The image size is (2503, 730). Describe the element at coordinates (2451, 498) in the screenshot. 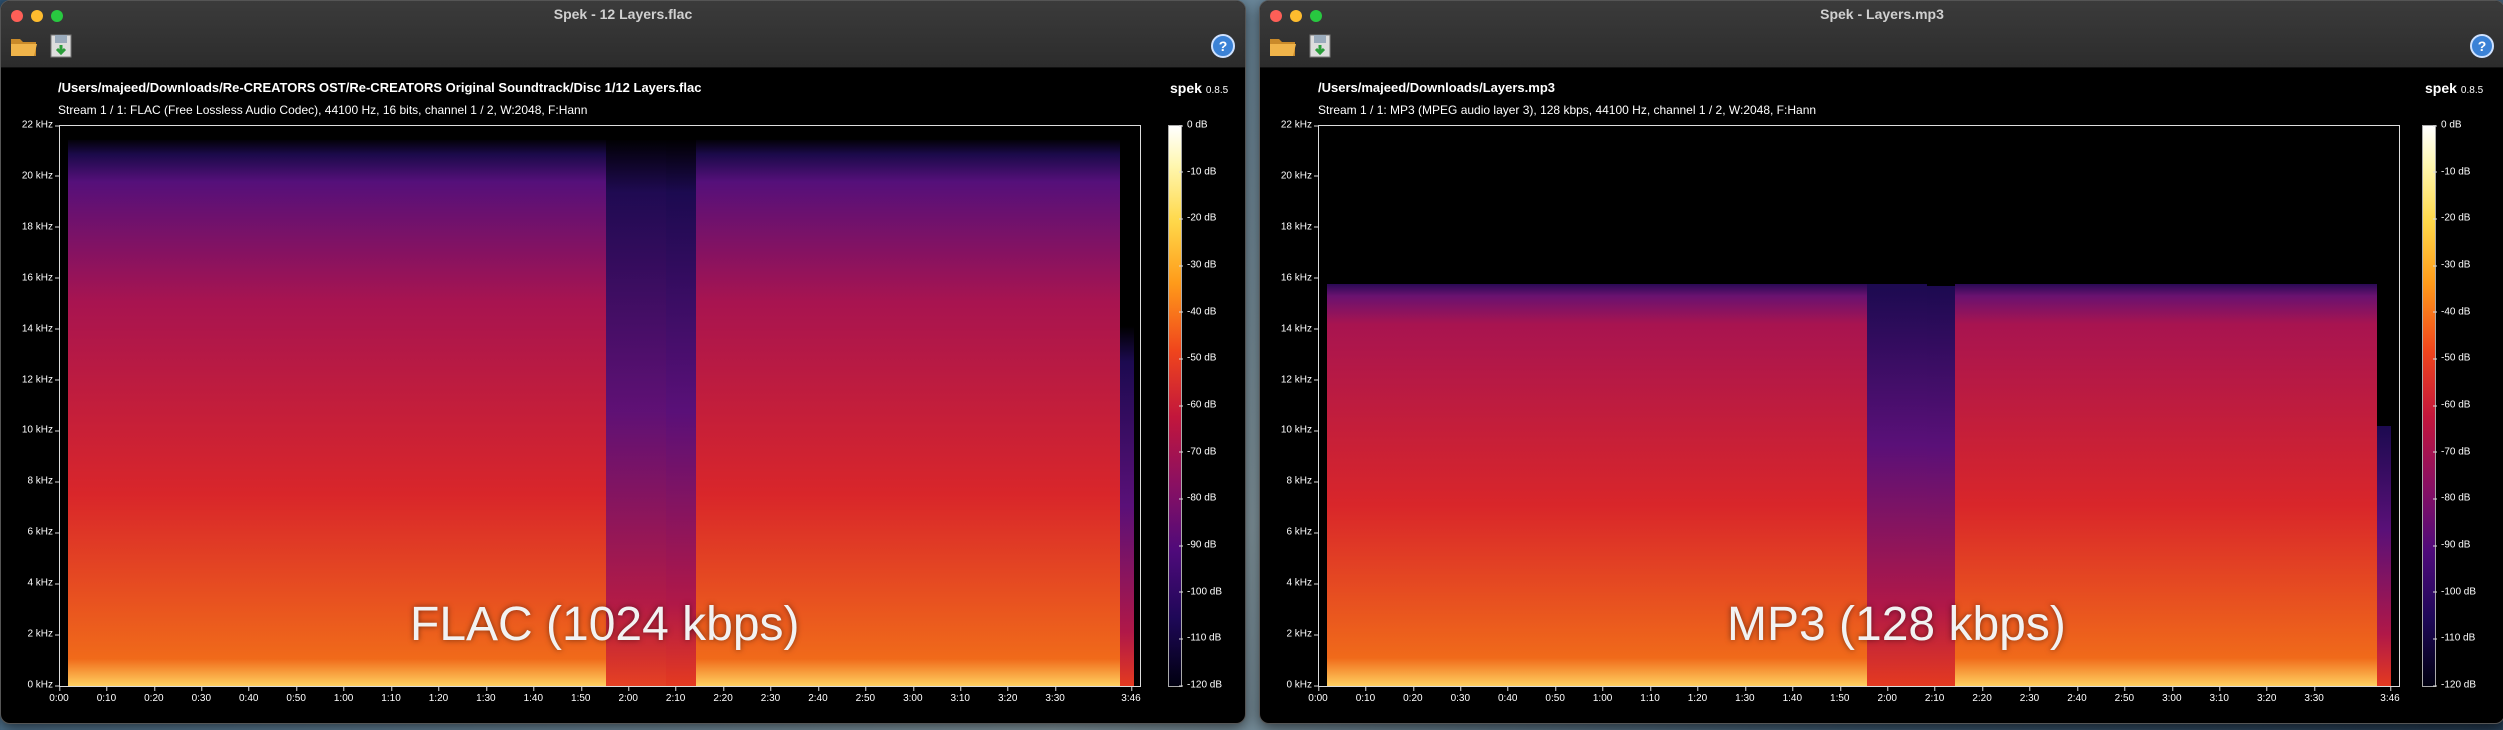

I see `db-tick-label: -80 dB` at that location.